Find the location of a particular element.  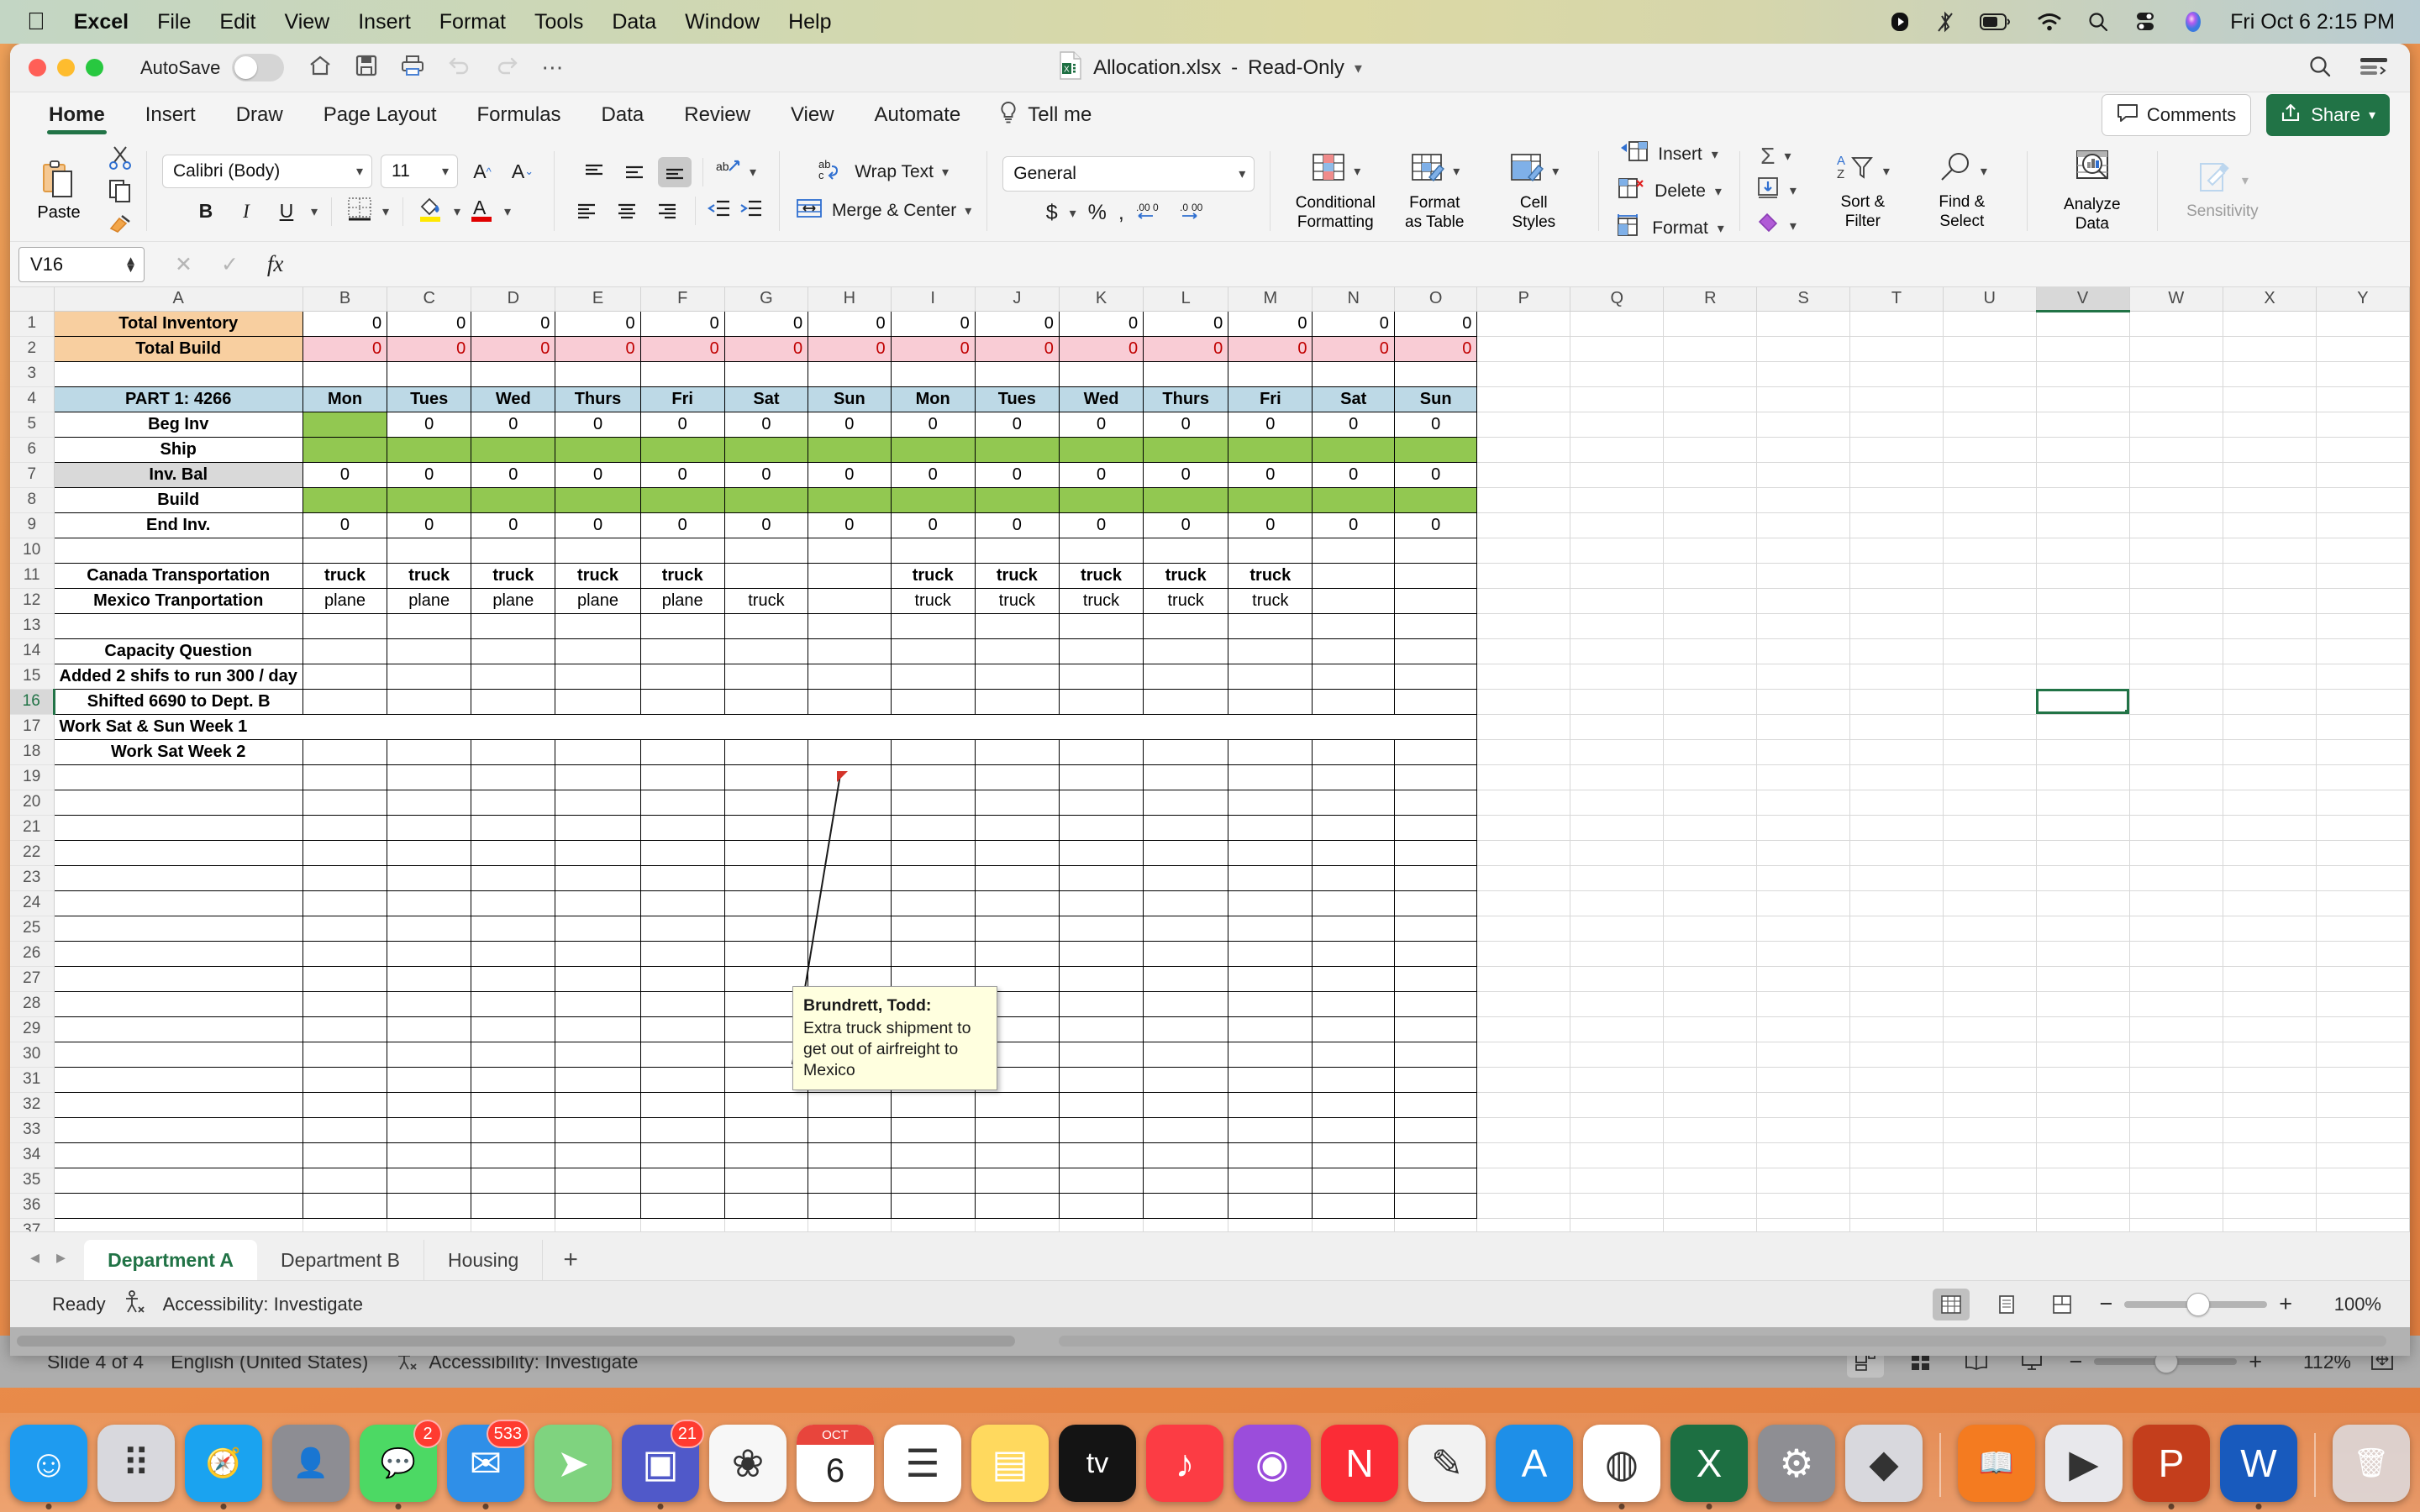

cell-J7: 0 is located at coordinates (1017, 474).